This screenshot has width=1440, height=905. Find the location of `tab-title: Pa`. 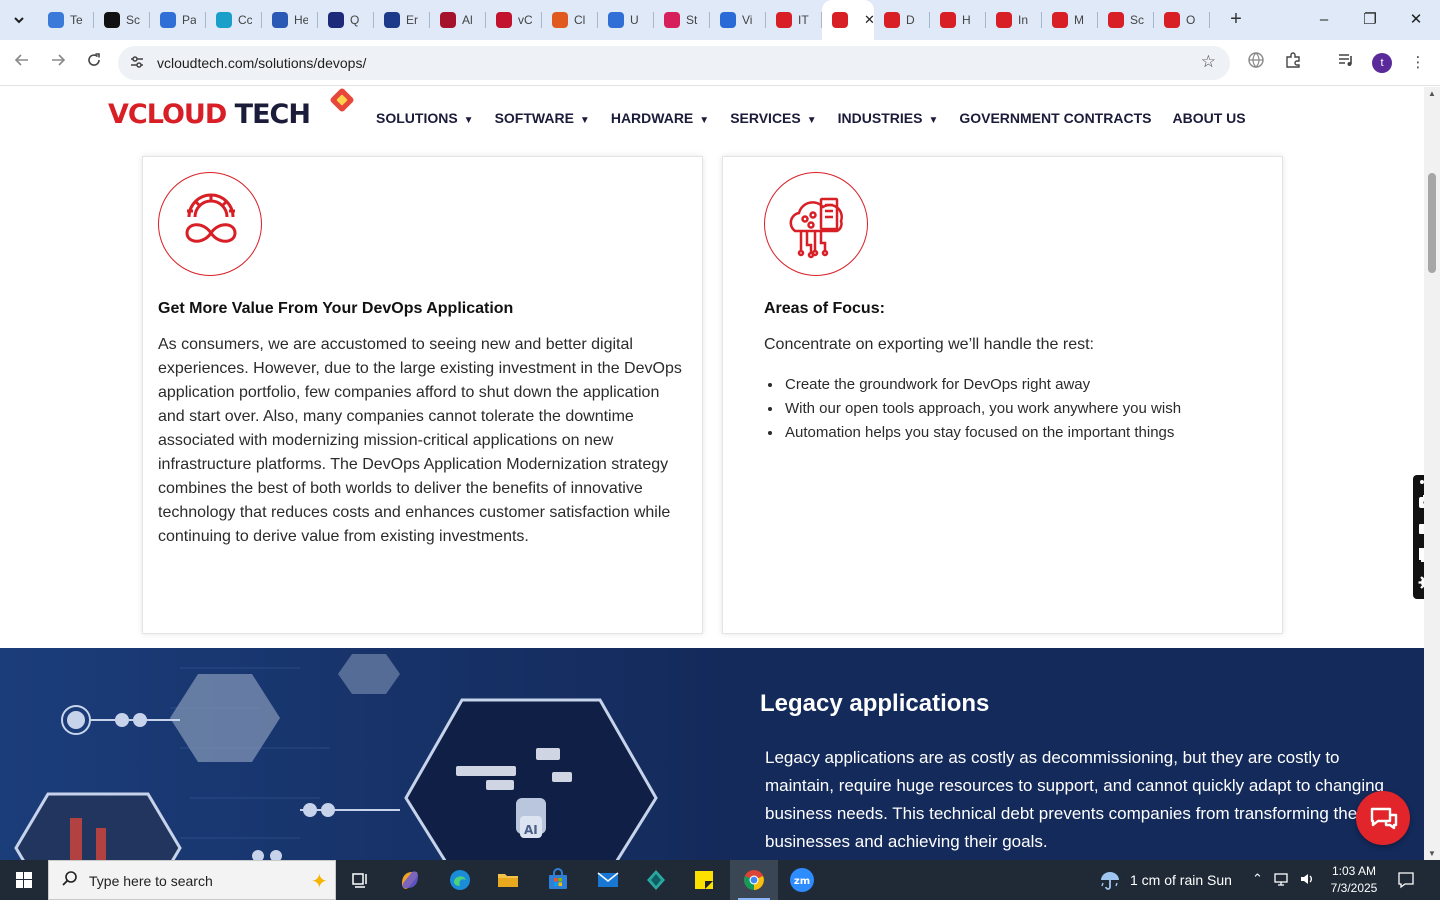

tab-title: Pa is located at coordinates (189, 20).